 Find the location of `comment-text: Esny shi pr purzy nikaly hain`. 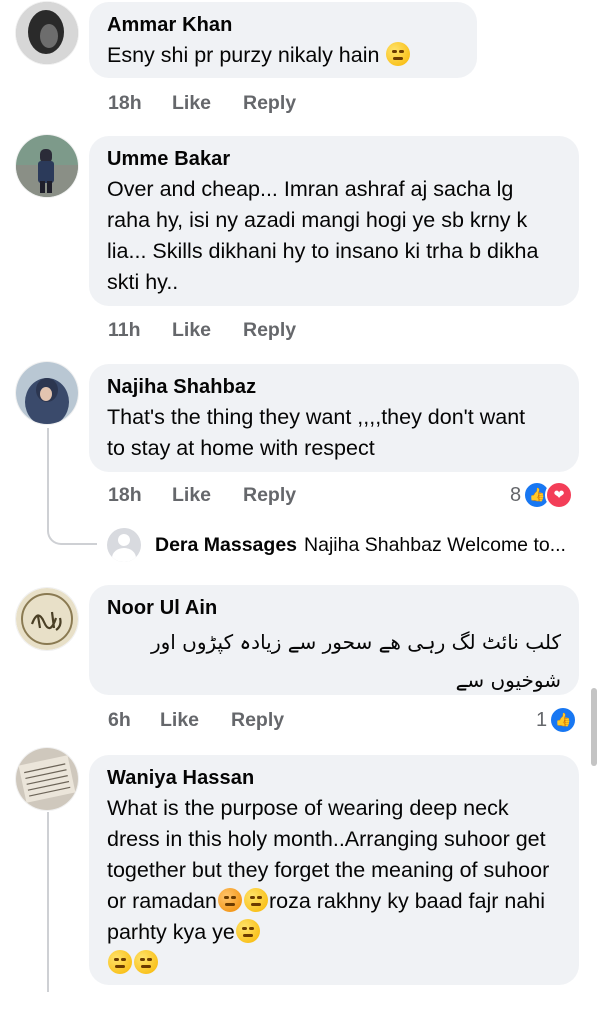

comment-text: Esny shi pr purzy nikaly hain is located at coordinates (243, 55).